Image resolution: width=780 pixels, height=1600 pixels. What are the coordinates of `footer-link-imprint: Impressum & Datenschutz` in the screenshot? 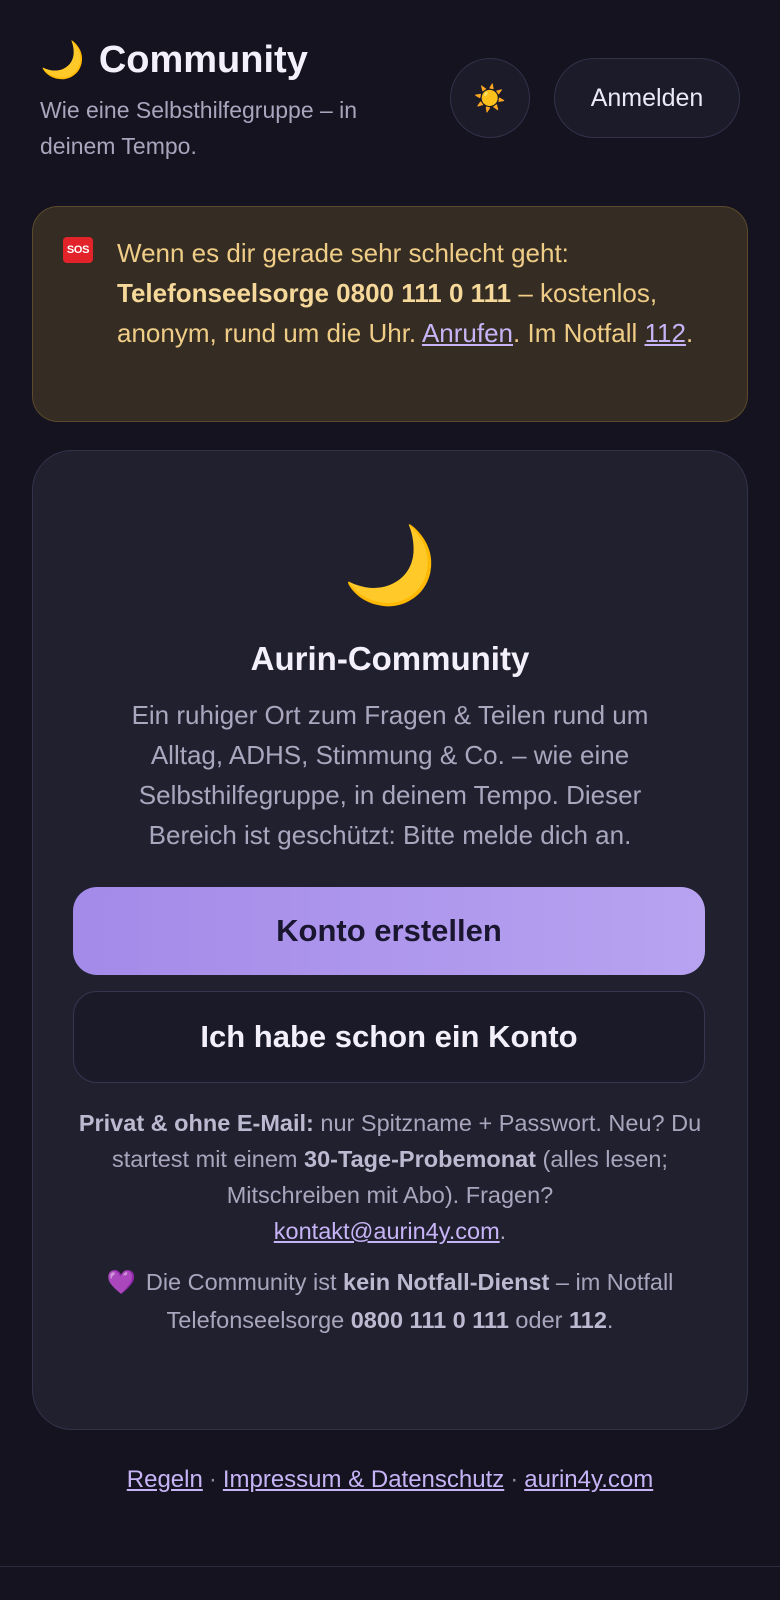 It's located at (363, 1479).